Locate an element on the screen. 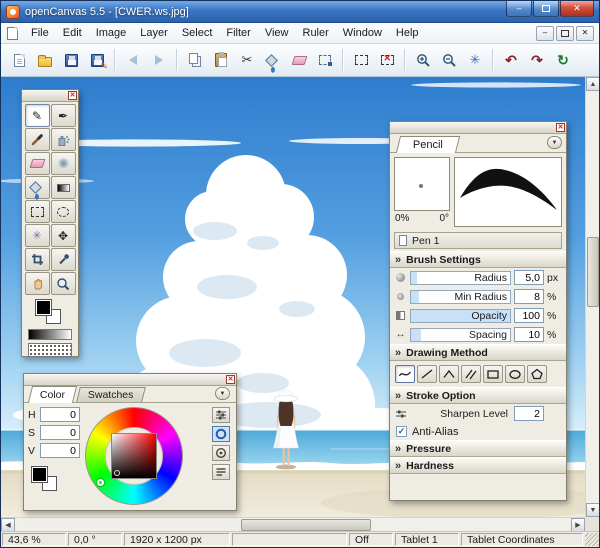 This screenshot has width=600, height=548. tool-zoom-button is located at coordinates (63, 283).